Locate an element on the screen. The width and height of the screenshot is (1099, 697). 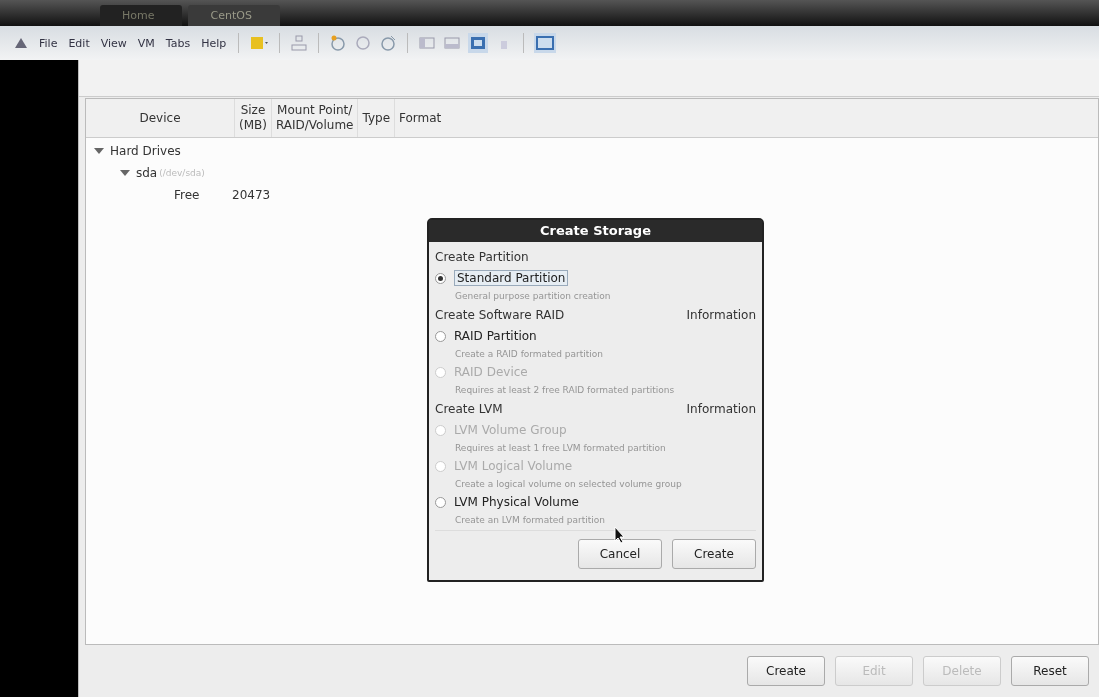
option-label: LVM Physical Volume is located at coordinates (516, 502).